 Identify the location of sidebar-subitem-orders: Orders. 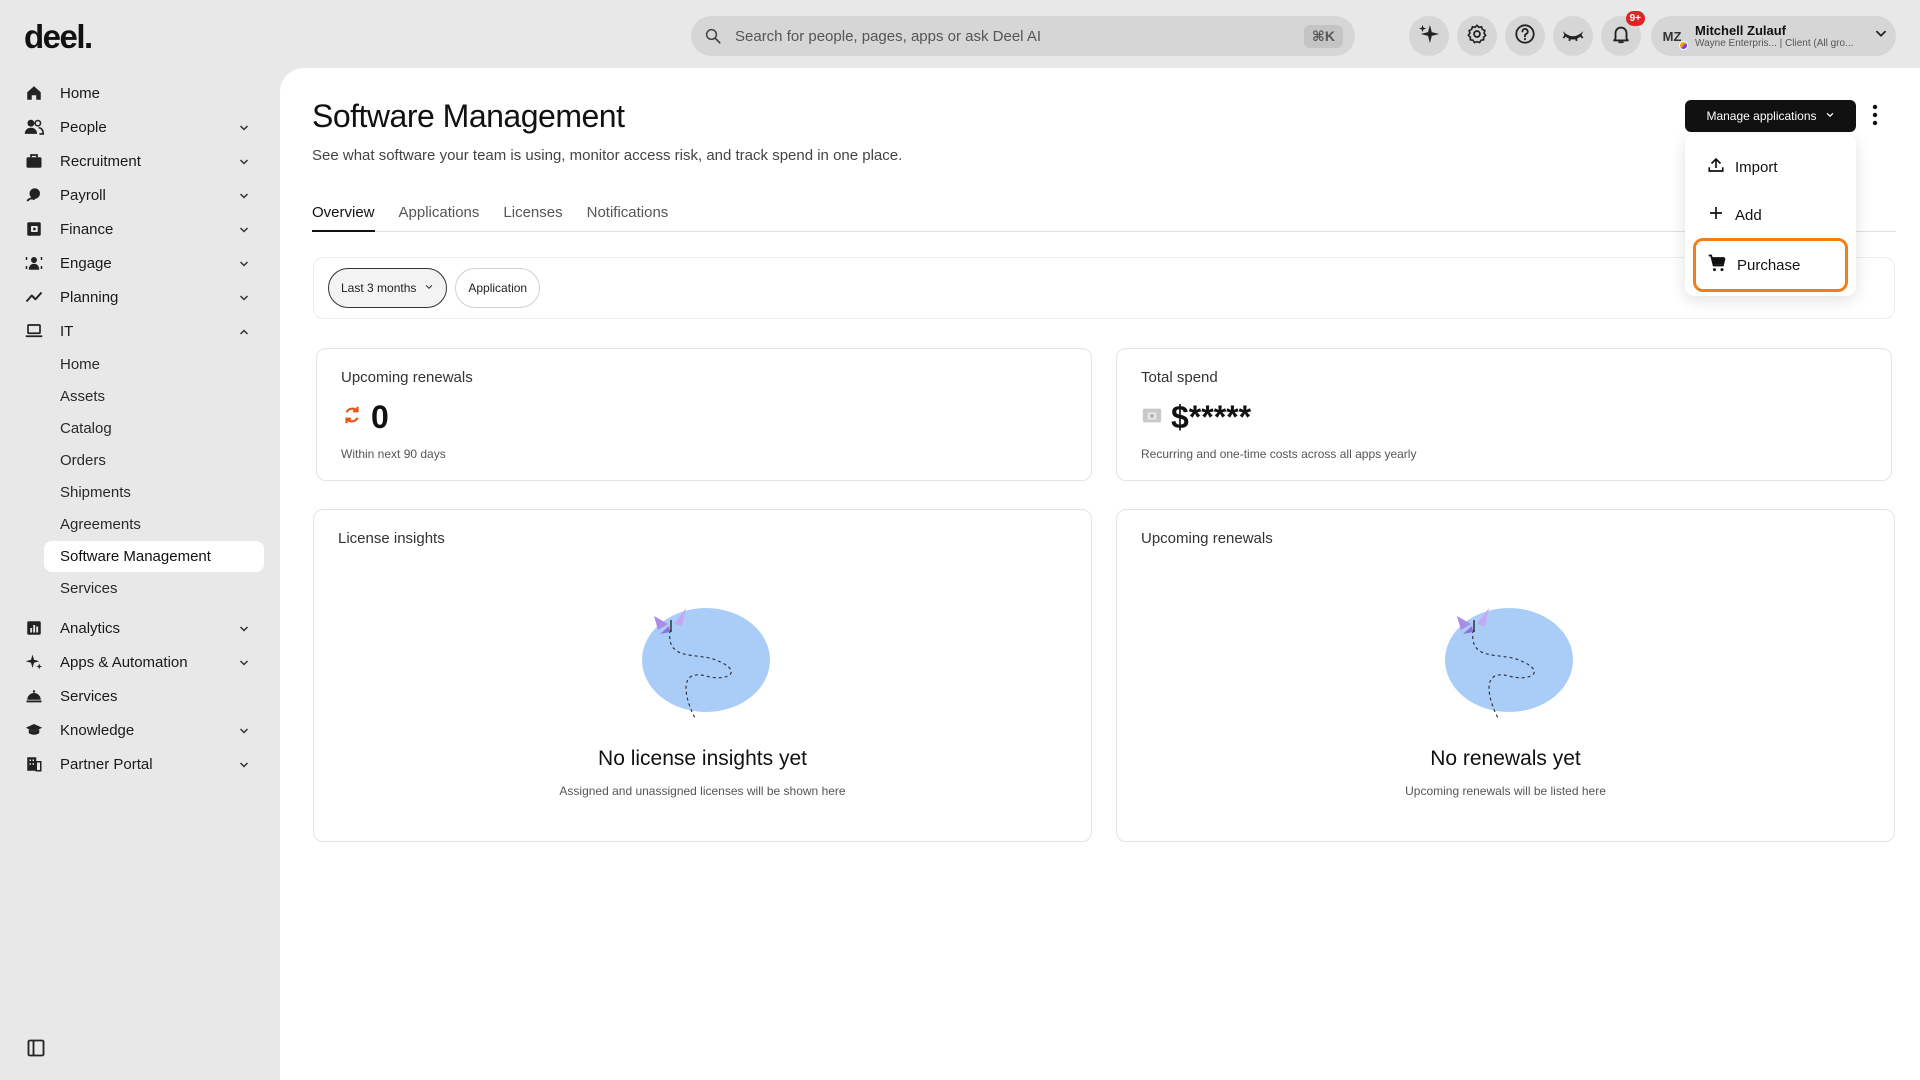
(144, 460).